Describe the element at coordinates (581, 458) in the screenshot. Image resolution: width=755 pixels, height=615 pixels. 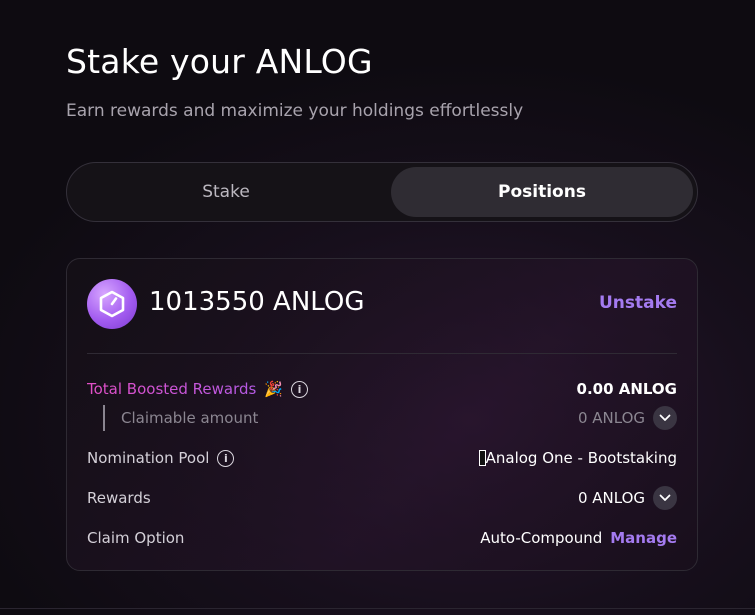
I see `nomination-pool-value: Analog One - Bootstaking` at that location.